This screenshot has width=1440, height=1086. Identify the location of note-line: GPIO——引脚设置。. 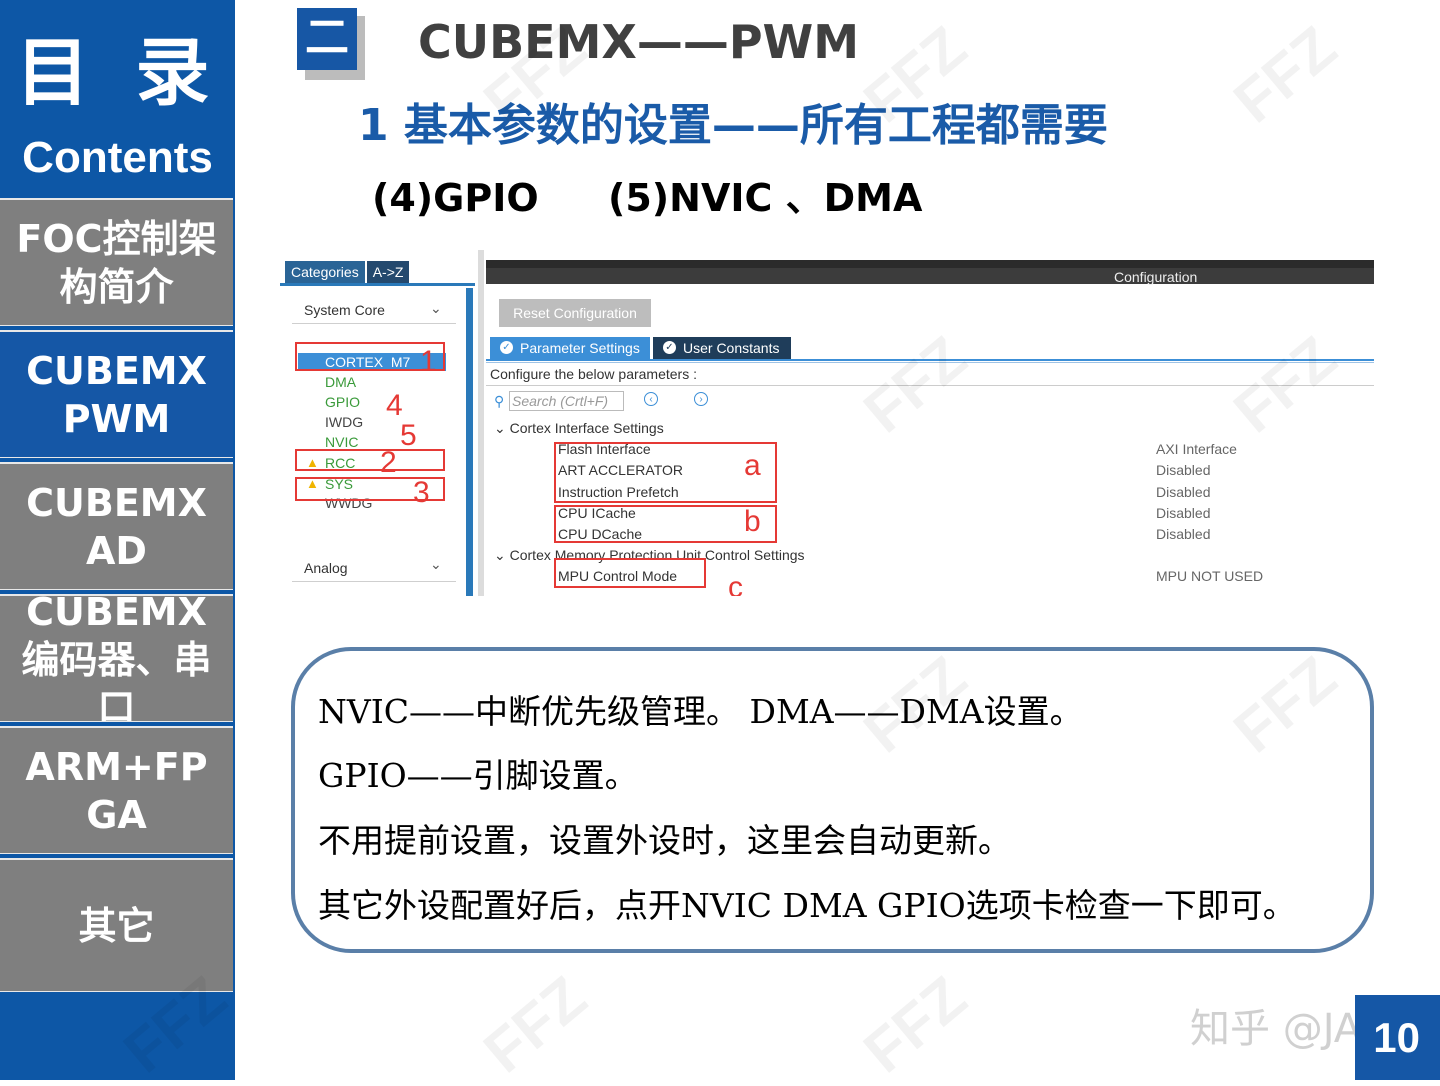
(478, 775).